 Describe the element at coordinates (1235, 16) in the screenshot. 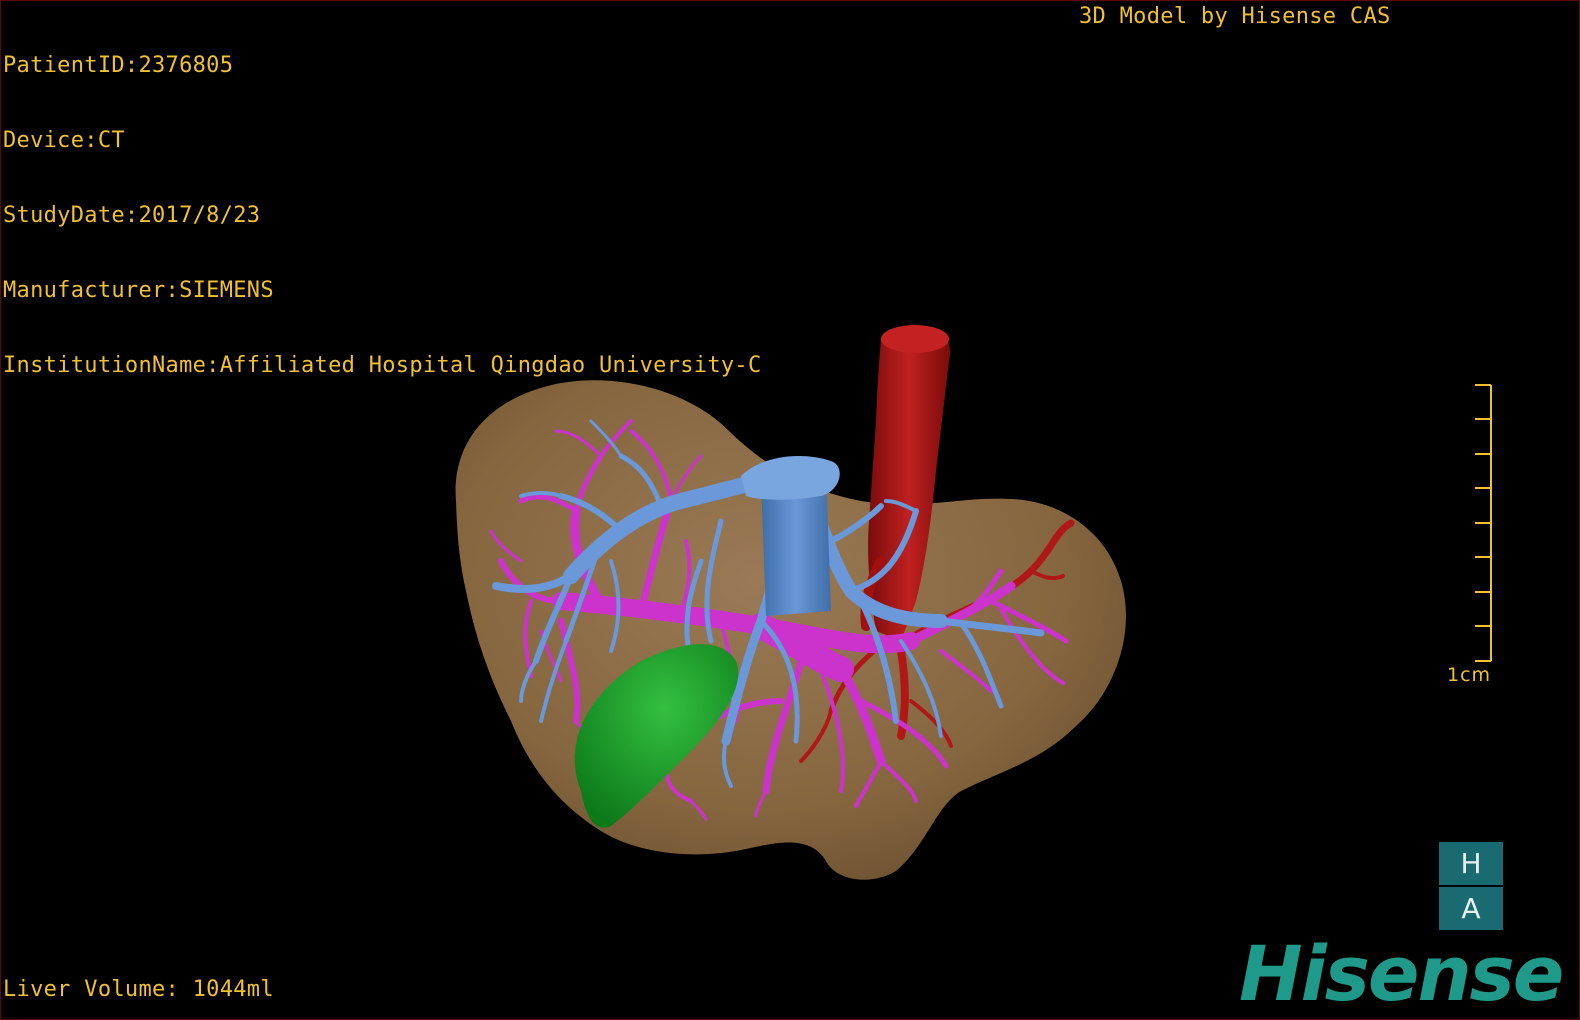

I see `model-credit-text: 3D Model by Hisense CAS` at that location.